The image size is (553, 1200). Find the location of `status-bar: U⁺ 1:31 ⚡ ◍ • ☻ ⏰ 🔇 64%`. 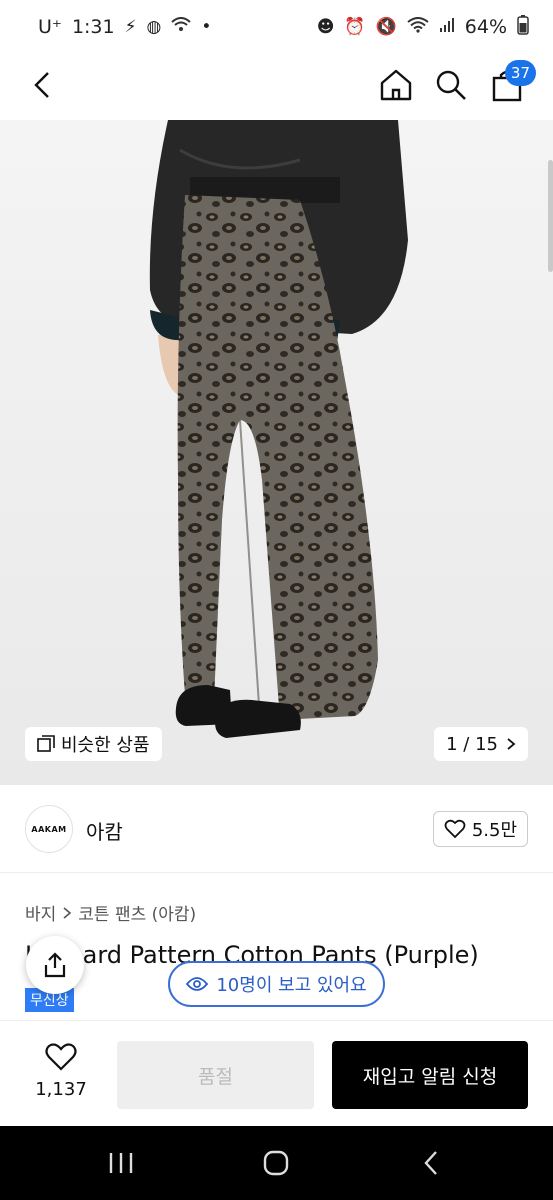

status-bar: U⁺ 1:31 ⚡ ◍ • ☻ ⏰ 🔇 64% is located at coordinates (276, 27).